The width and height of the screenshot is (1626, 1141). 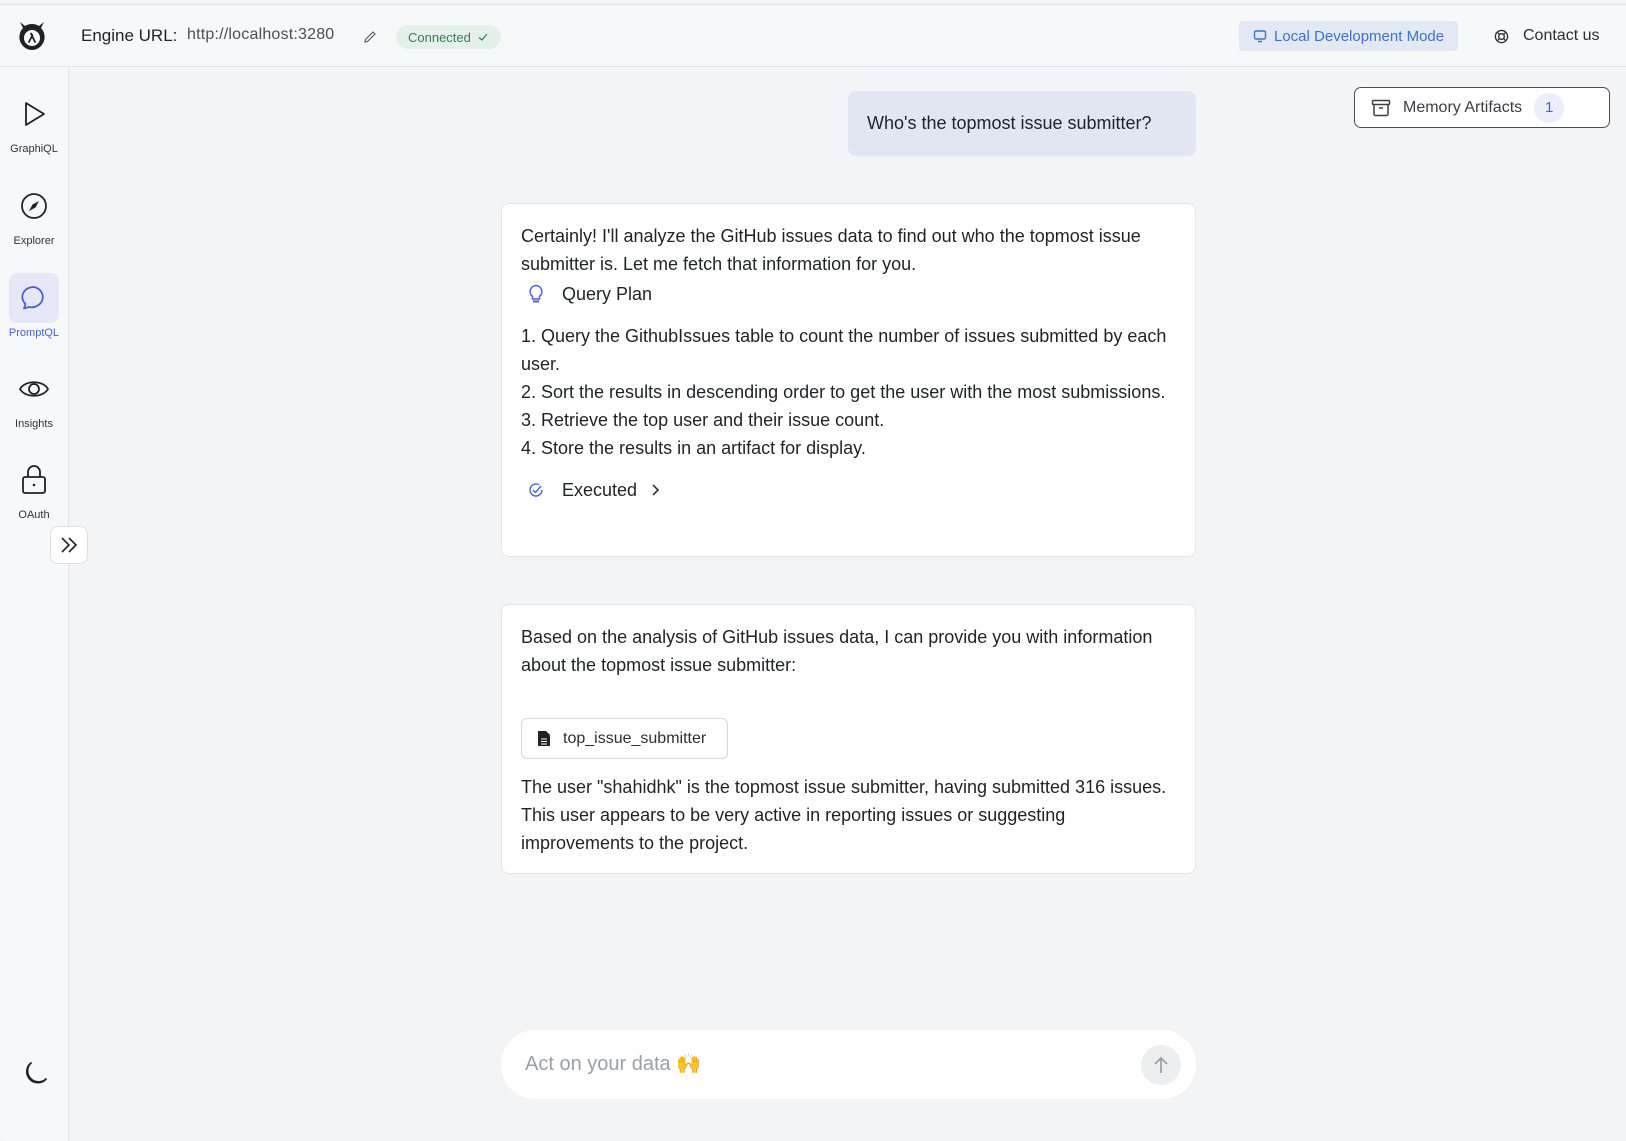 I want to click on contact-us-link: Contact us, so click(x=1546, y=36).